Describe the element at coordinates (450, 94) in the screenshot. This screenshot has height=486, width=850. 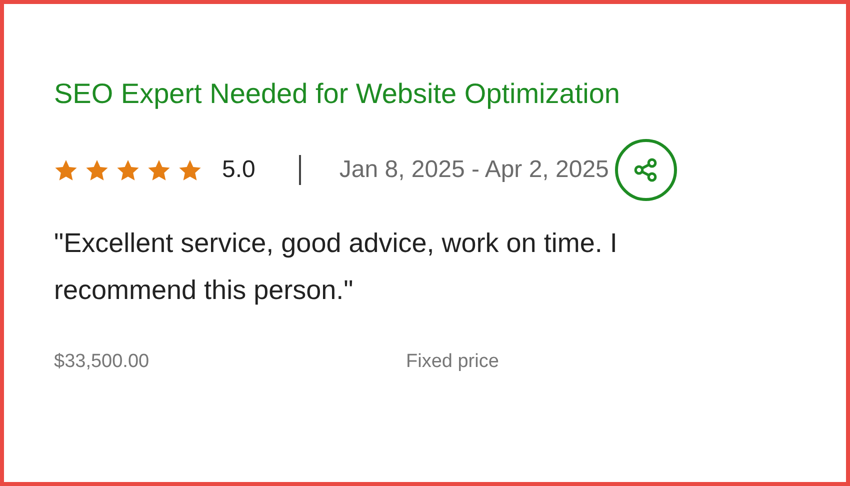
I see `job-title: SEO Expert Needed for Website Optimization` at that location.